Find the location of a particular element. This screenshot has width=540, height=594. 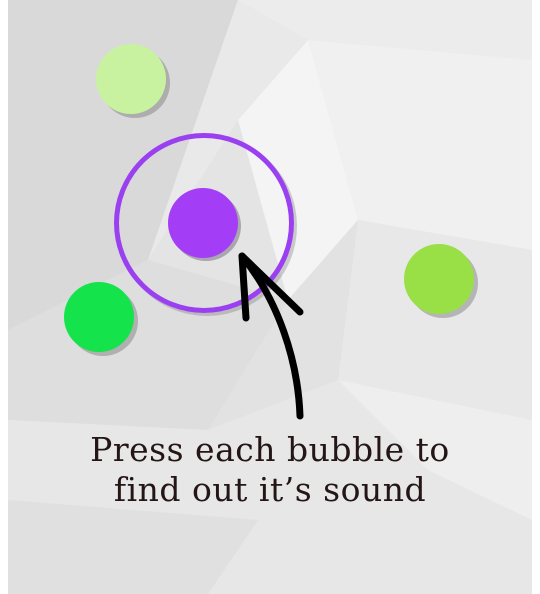

hint-line-1: Press each bubble to is located at coordinates (270, 449).